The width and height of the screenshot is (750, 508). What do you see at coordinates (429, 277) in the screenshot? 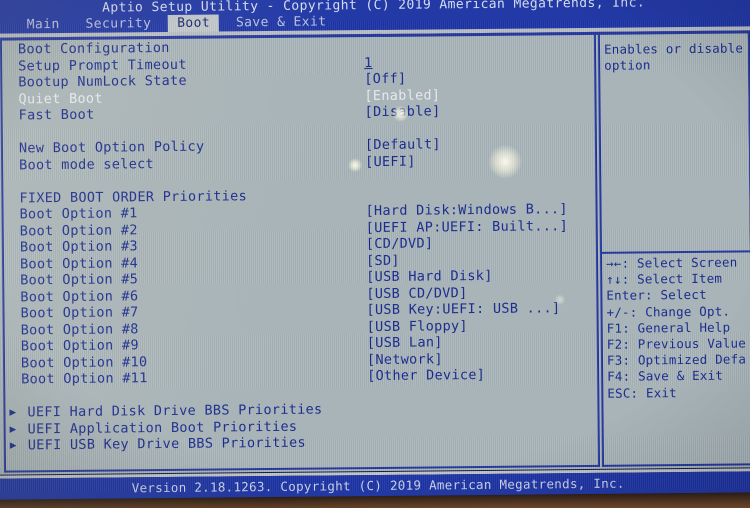
I see `setting-value: [USB Hard Disk]` at bounding box center [429, 277].